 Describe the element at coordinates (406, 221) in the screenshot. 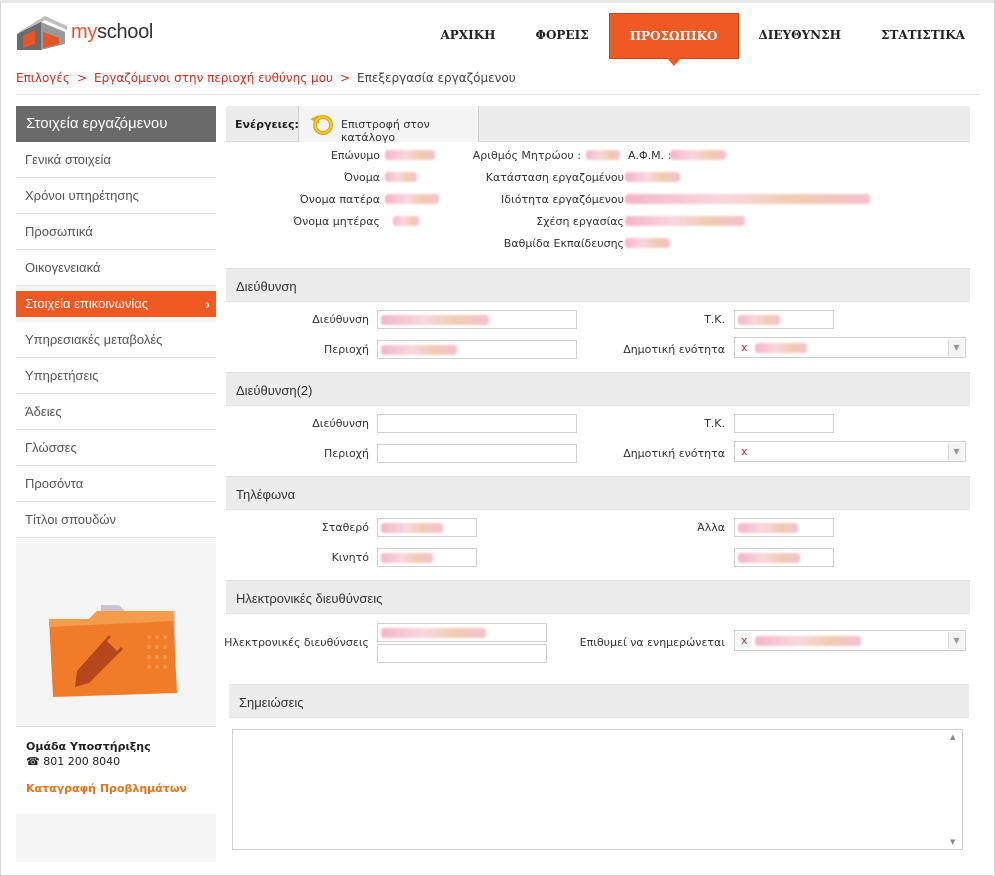

I see `mother-name-value` at that location.